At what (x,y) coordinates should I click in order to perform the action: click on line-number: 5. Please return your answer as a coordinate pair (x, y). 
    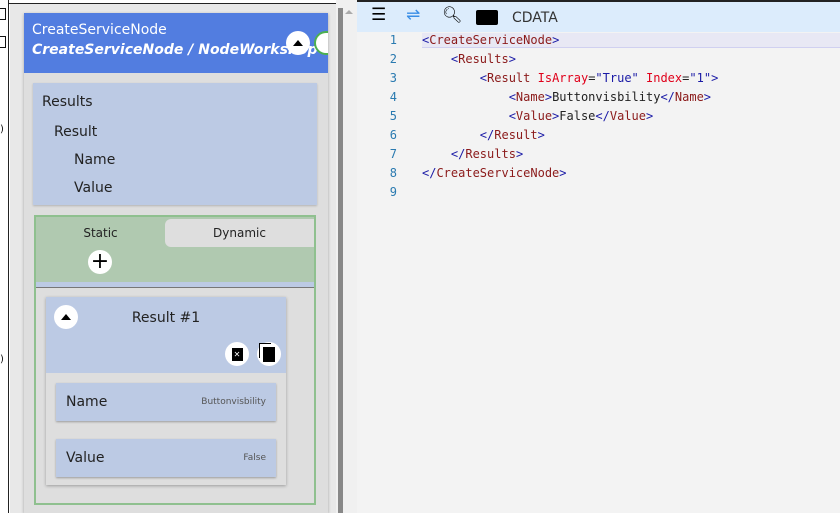
    Looking at the image, I should click on (393, 116).